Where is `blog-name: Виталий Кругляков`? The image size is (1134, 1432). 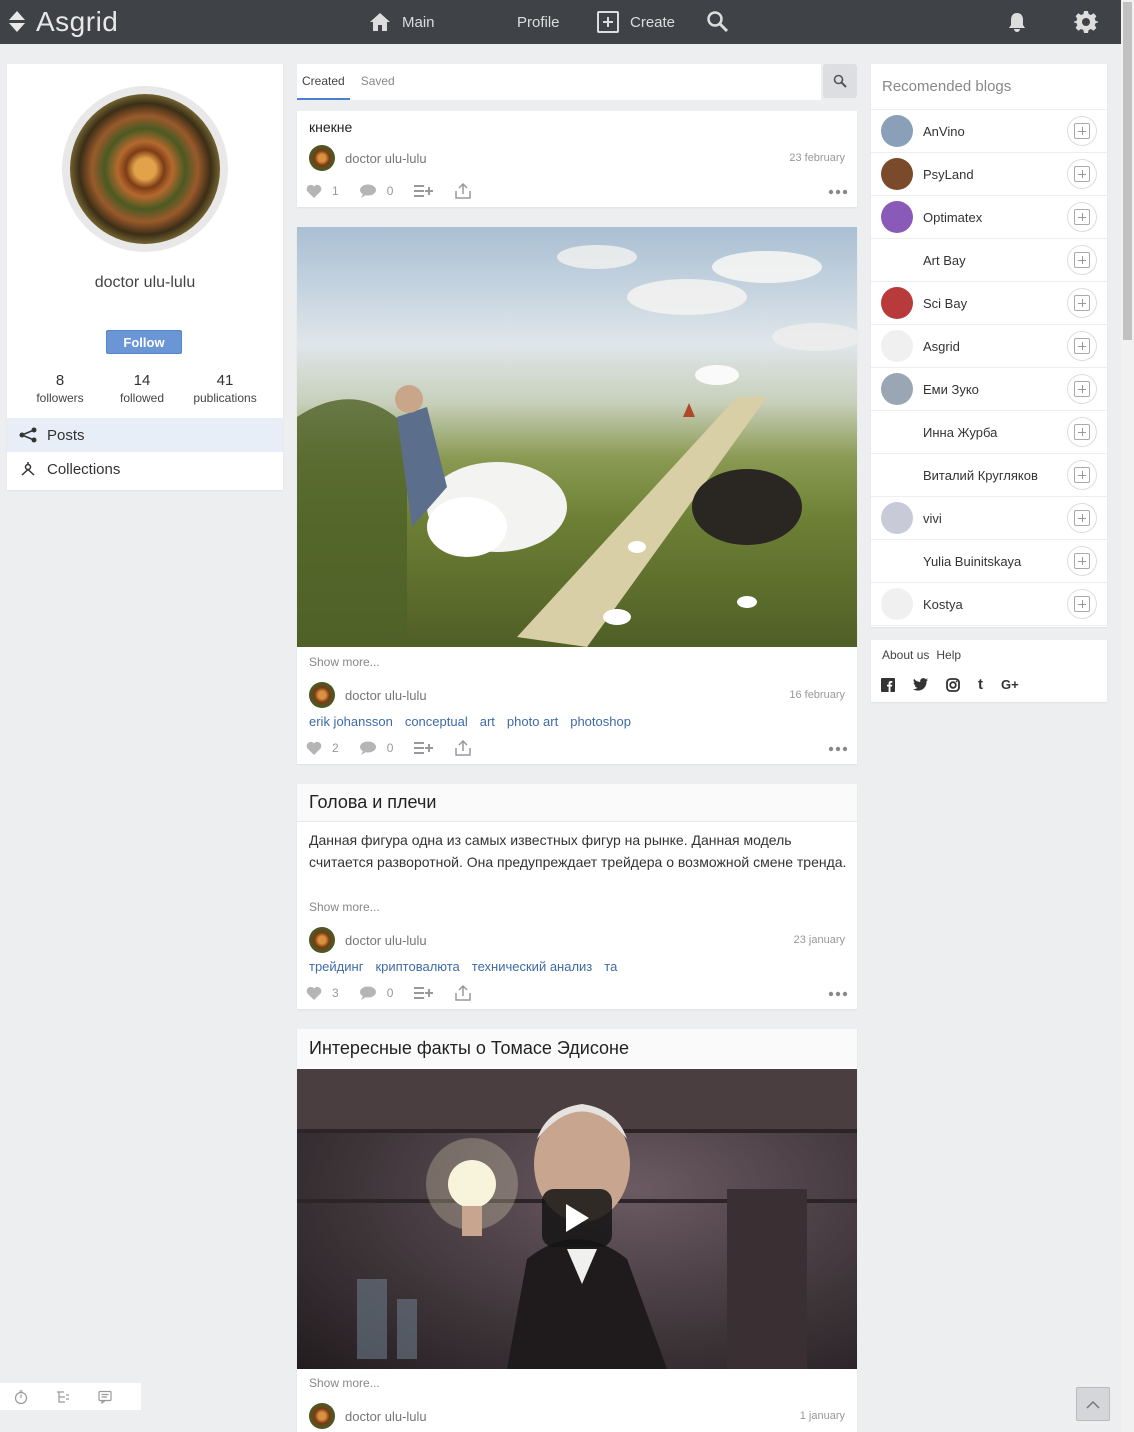
blog-name: Виталий Кругляков is located at coordinates (995, 475).